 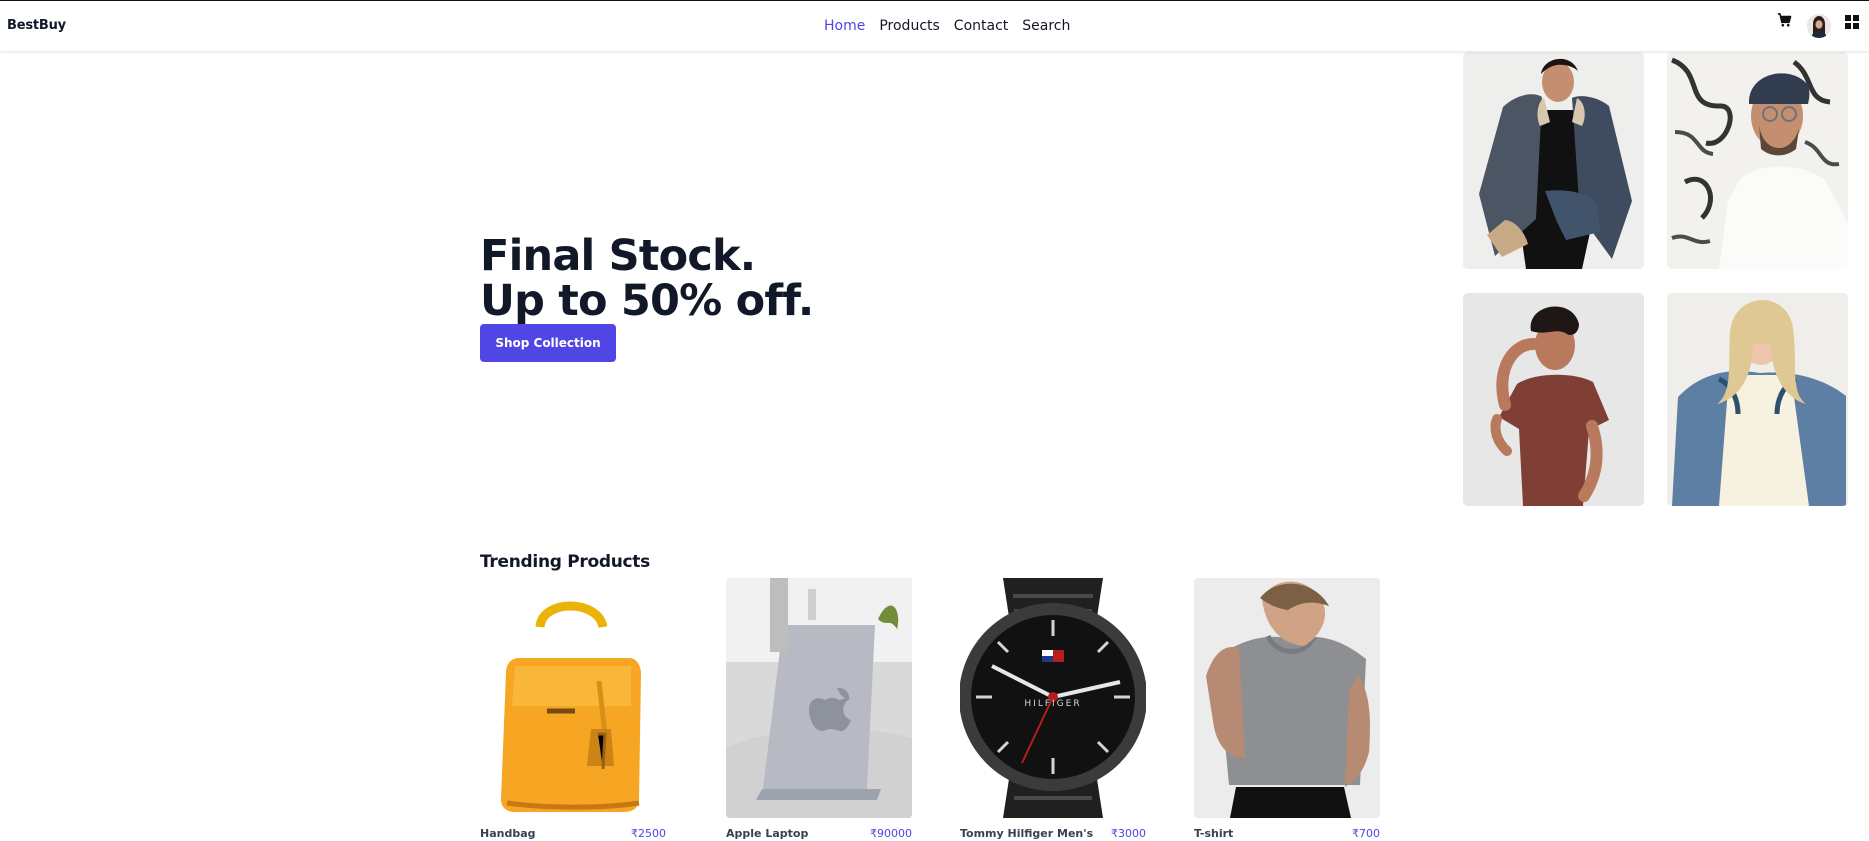 What do you see at coordinates (36, 25) in the screenshot?
I see `brand-logo: BestBuy` at bounding box center [36, 25].